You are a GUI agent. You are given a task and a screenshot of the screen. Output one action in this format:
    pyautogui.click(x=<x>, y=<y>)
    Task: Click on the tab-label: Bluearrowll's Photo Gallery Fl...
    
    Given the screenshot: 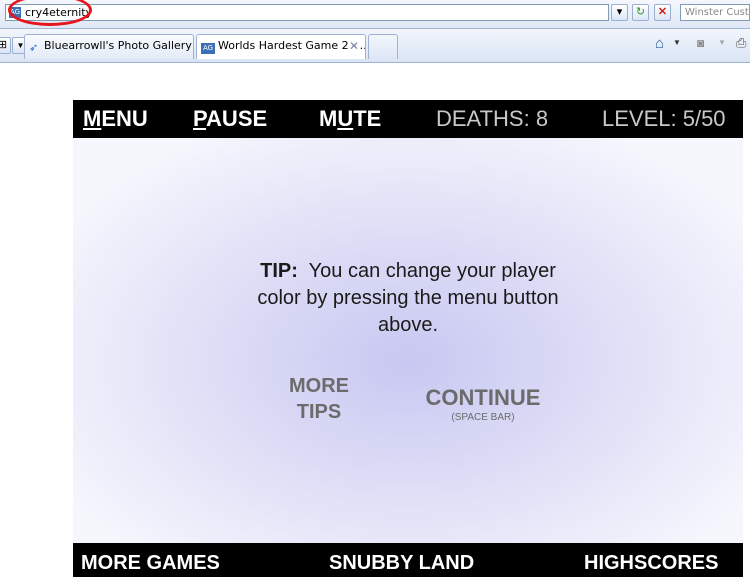 What is the action you would take?
    pyautogui.click(x=118, y=45)
    